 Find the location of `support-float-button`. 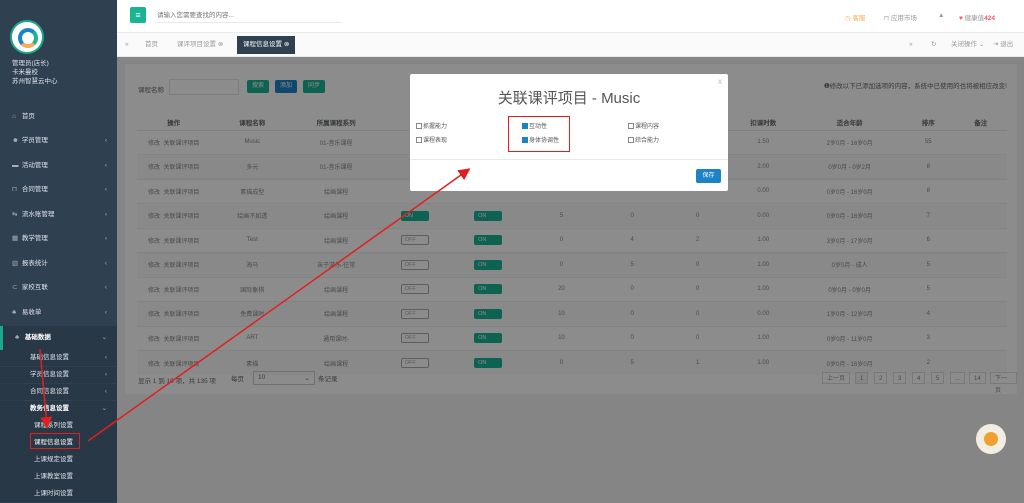

support-float-button is located at coordinates (991, 439).